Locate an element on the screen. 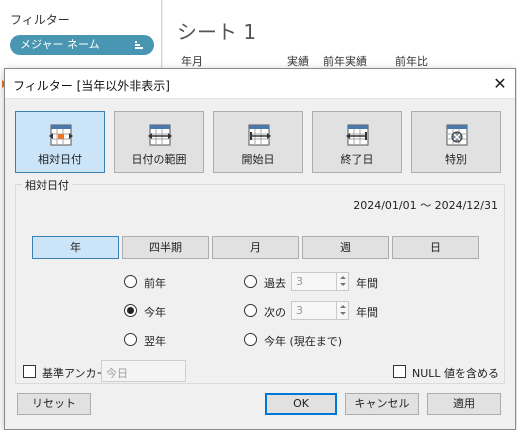 This screenshot has width=517, height=430. past-n-stepper: 3 is located at coordinates (320, 281).